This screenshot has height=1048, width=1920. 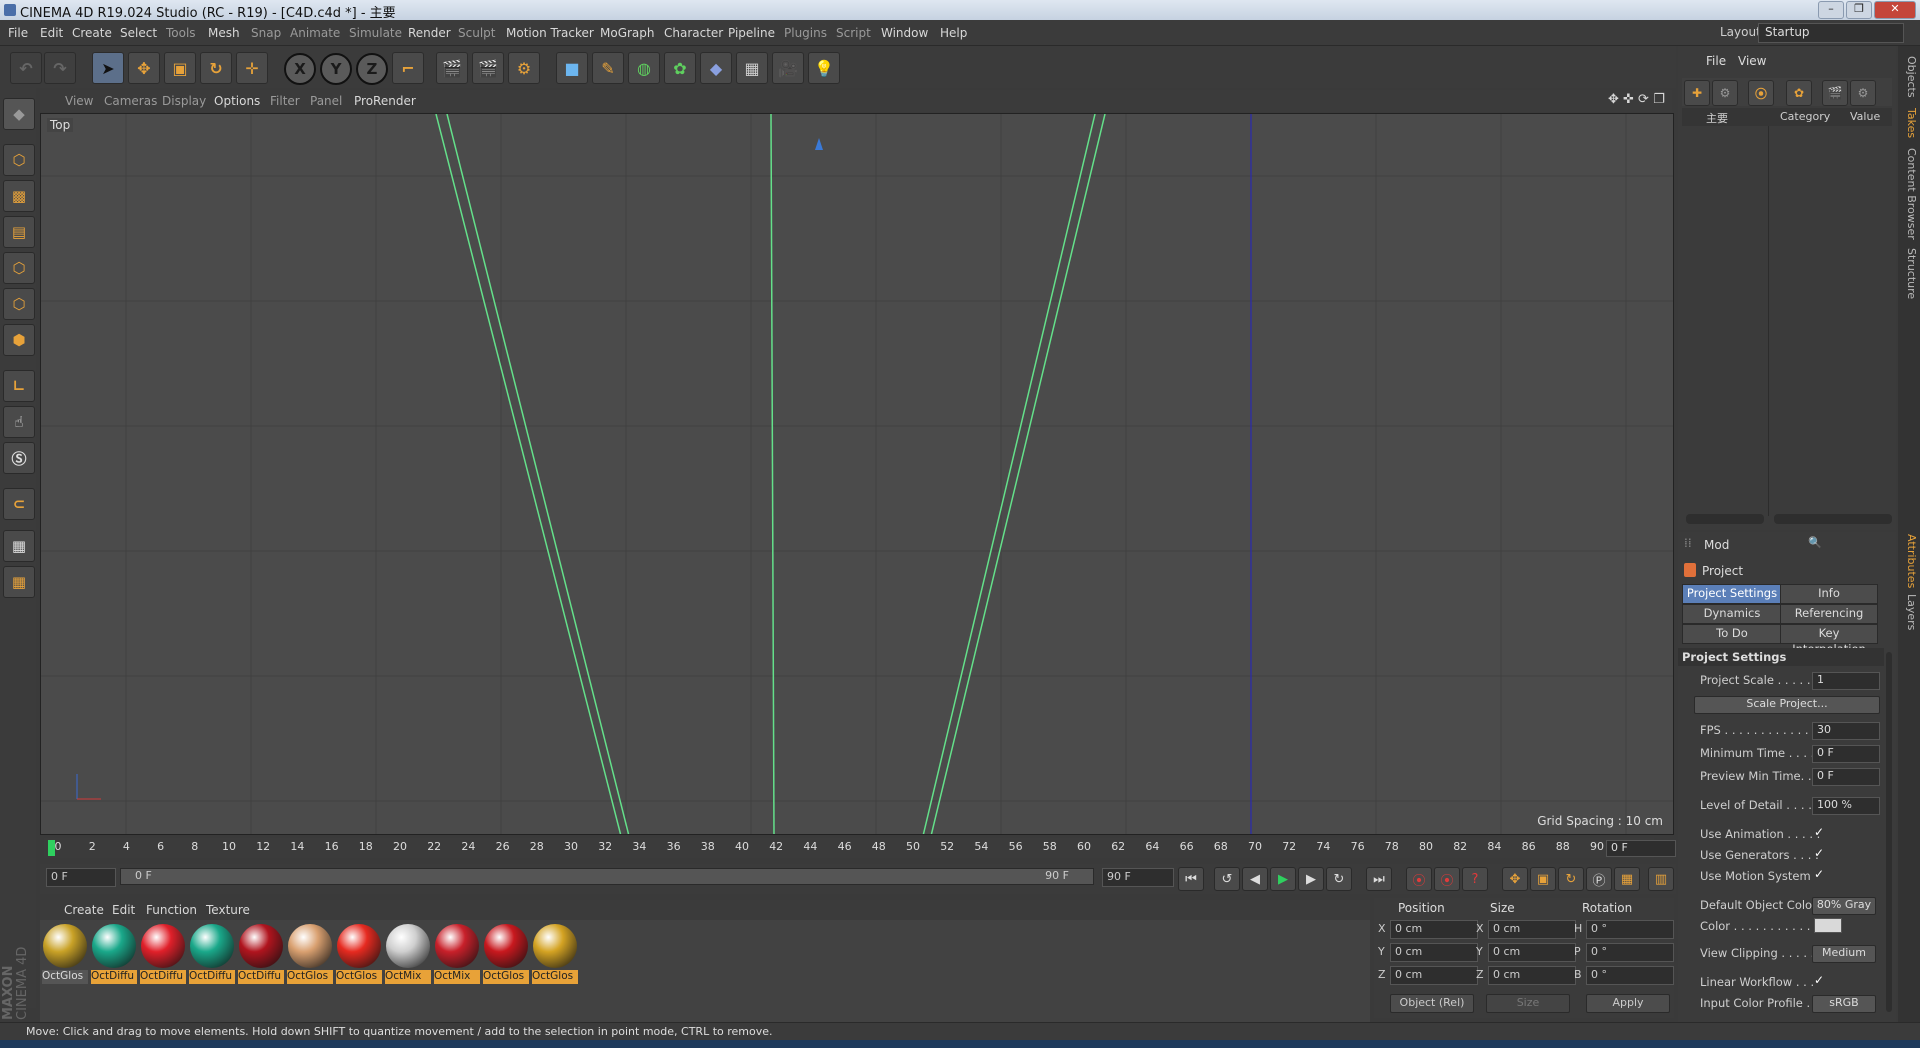 I want to click on viewport-menu-cameras: Cameras, so click(x=130, y=101).